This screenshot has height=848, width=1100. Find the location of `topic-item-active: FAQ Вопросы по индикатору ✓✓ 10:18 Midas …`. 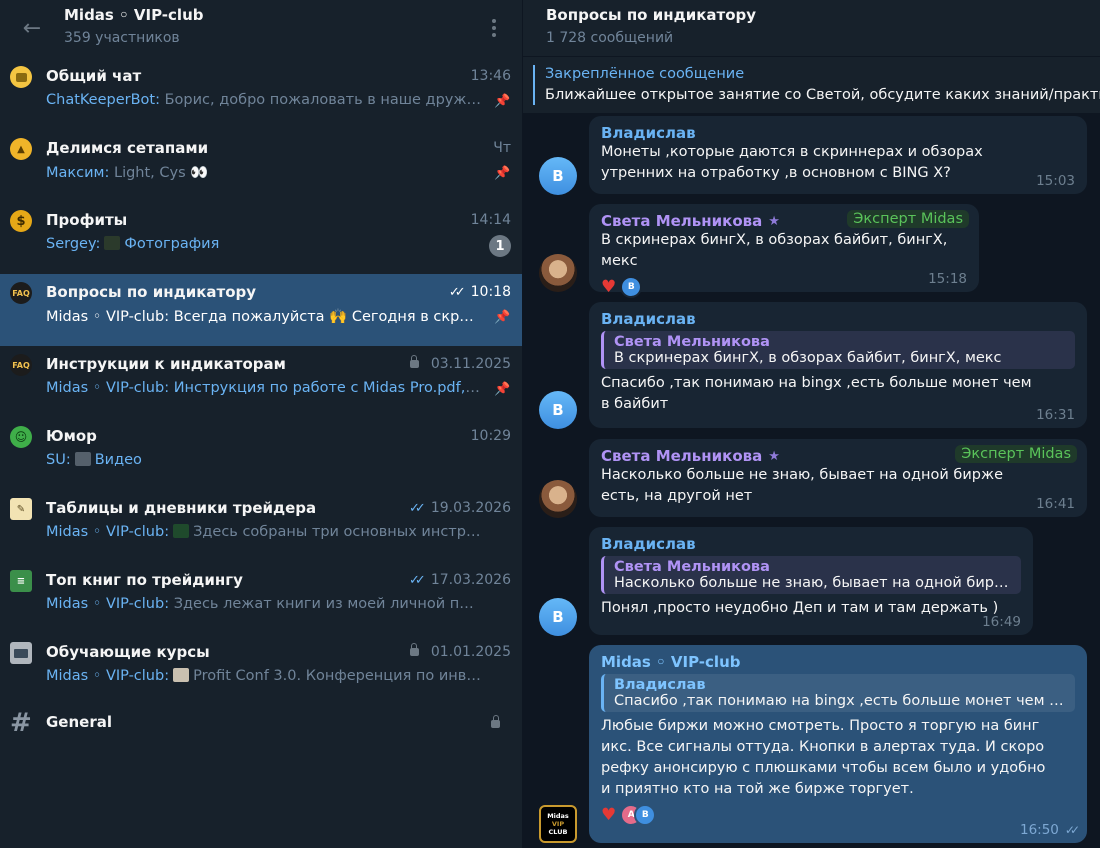

topic-item-active: FAQ Вопросы по индикатору ✓✓ 10:18 Midas … is located at coordinates (261, 310).